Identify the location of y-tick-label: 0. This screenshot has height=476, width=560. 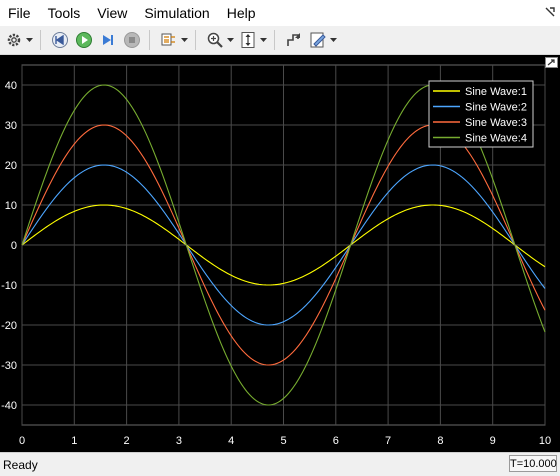
(14, 246).